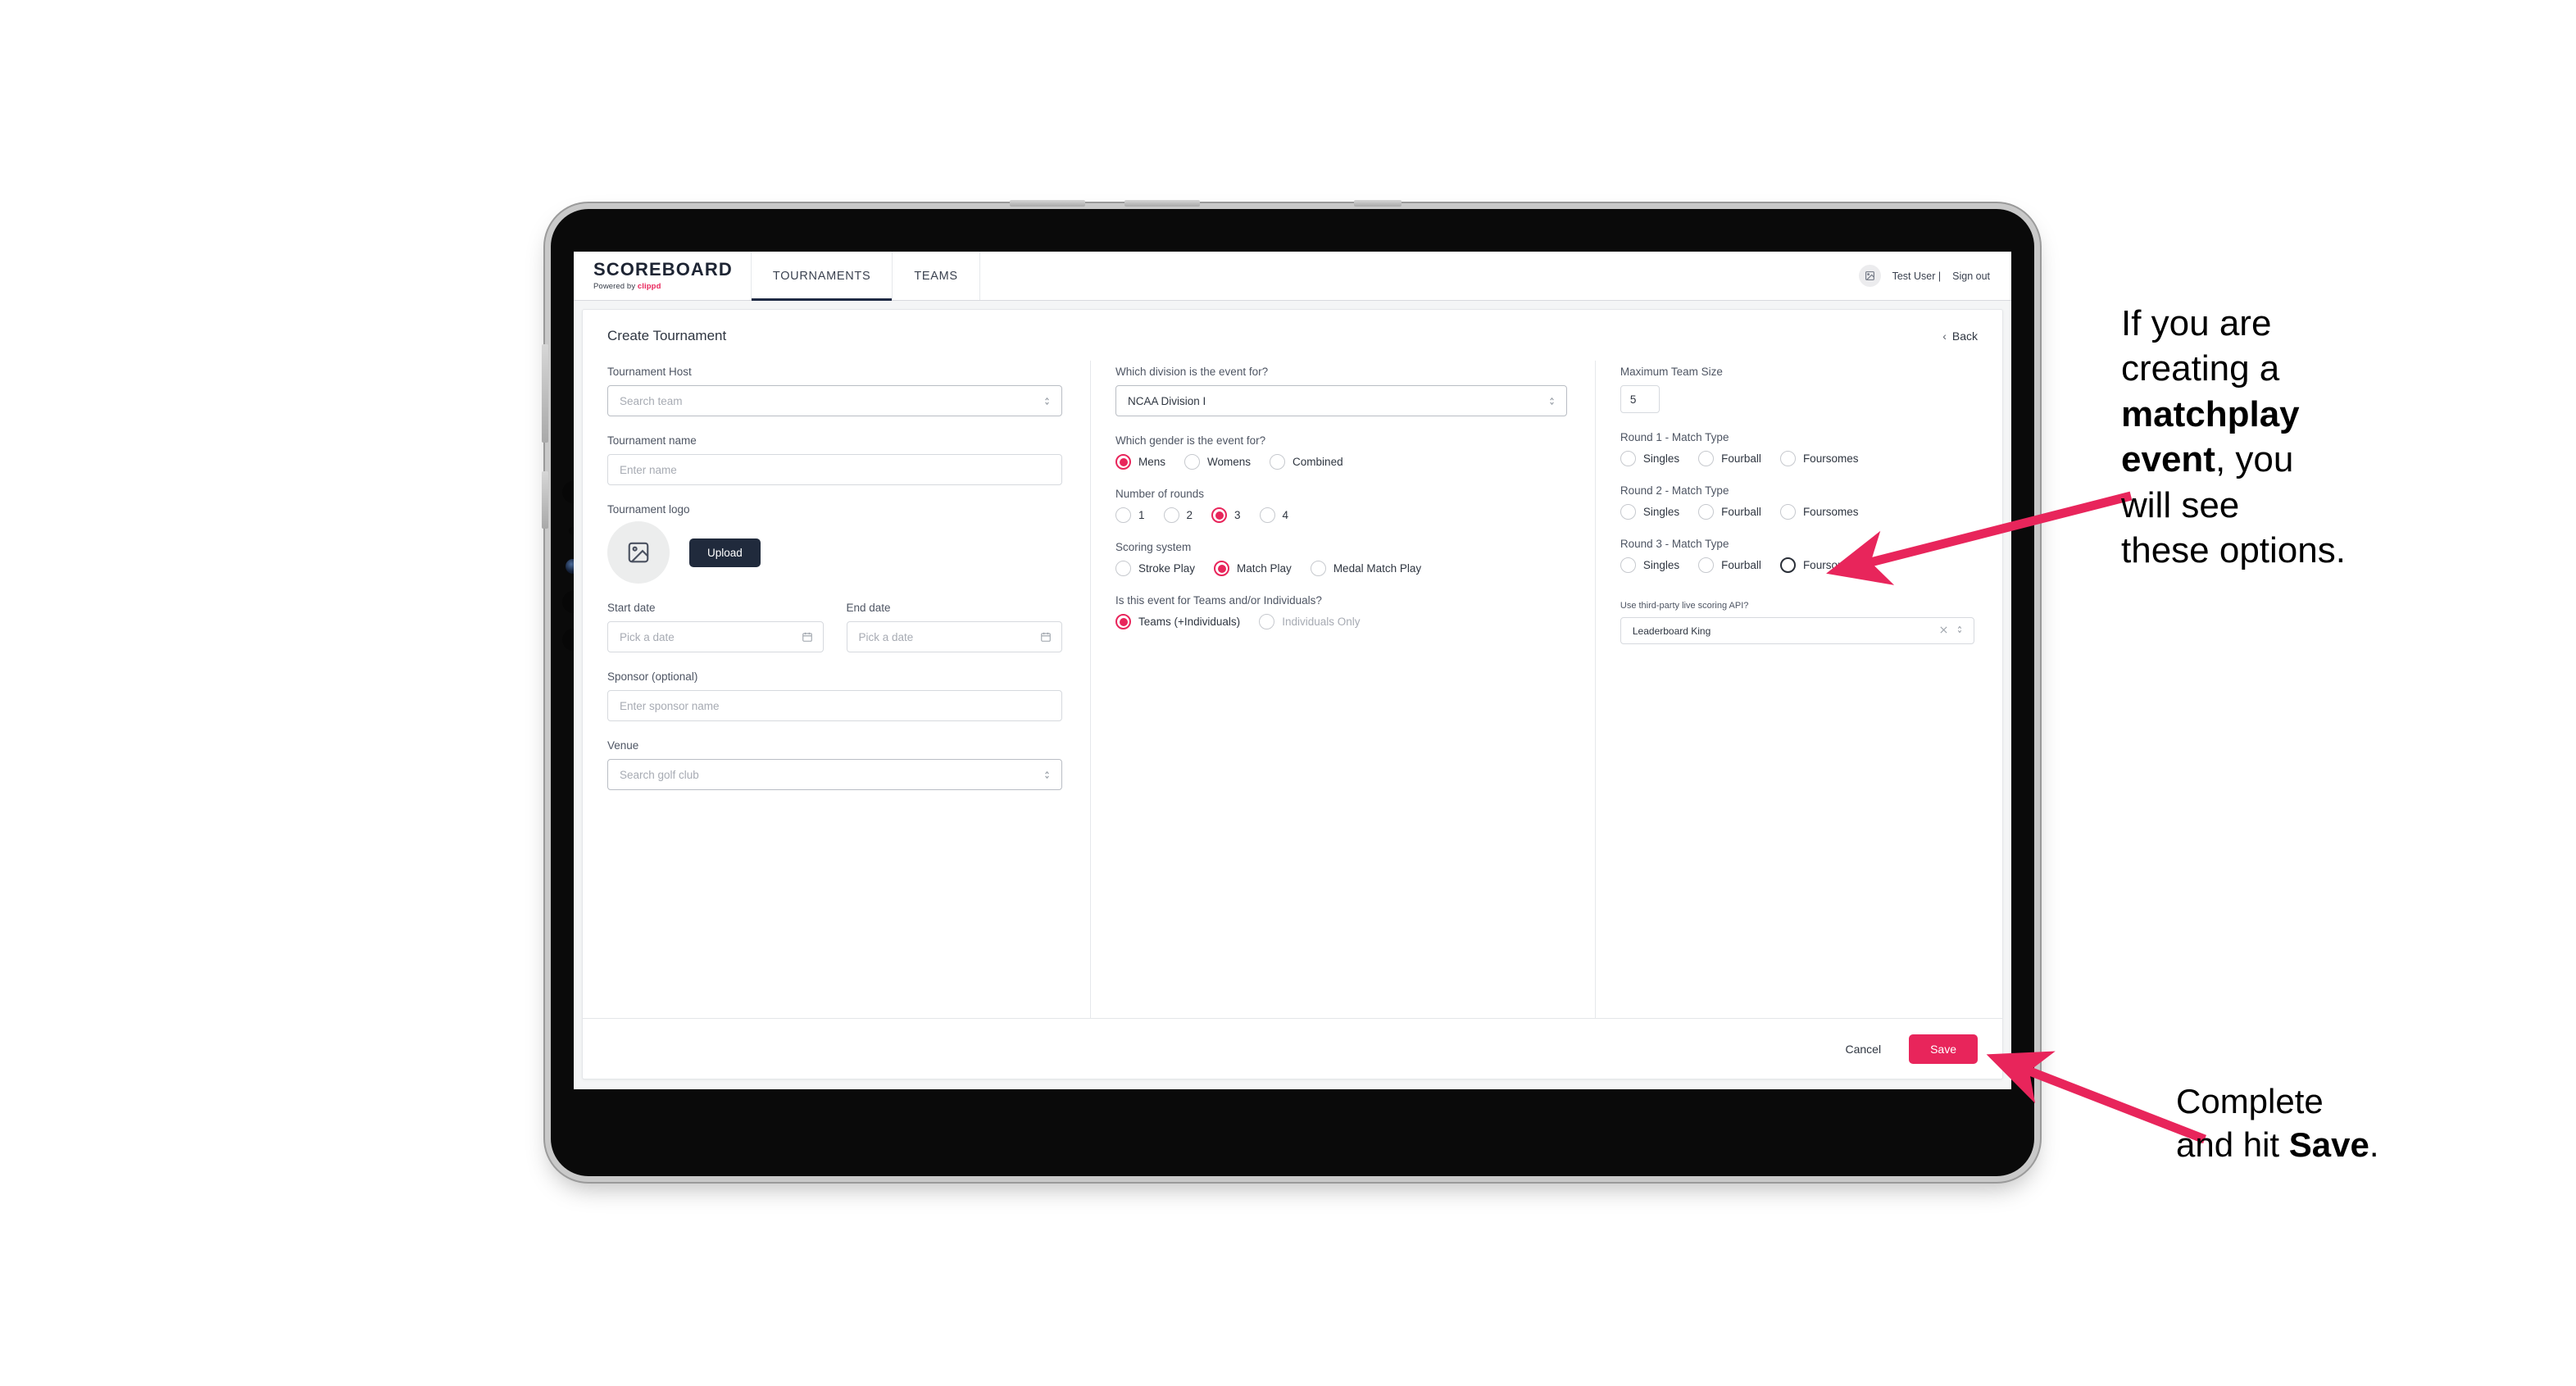 The height and width of the screenshot is (1386, 2576). I want to click on radio-round-1-singles: Singles, so click(1649, 458).